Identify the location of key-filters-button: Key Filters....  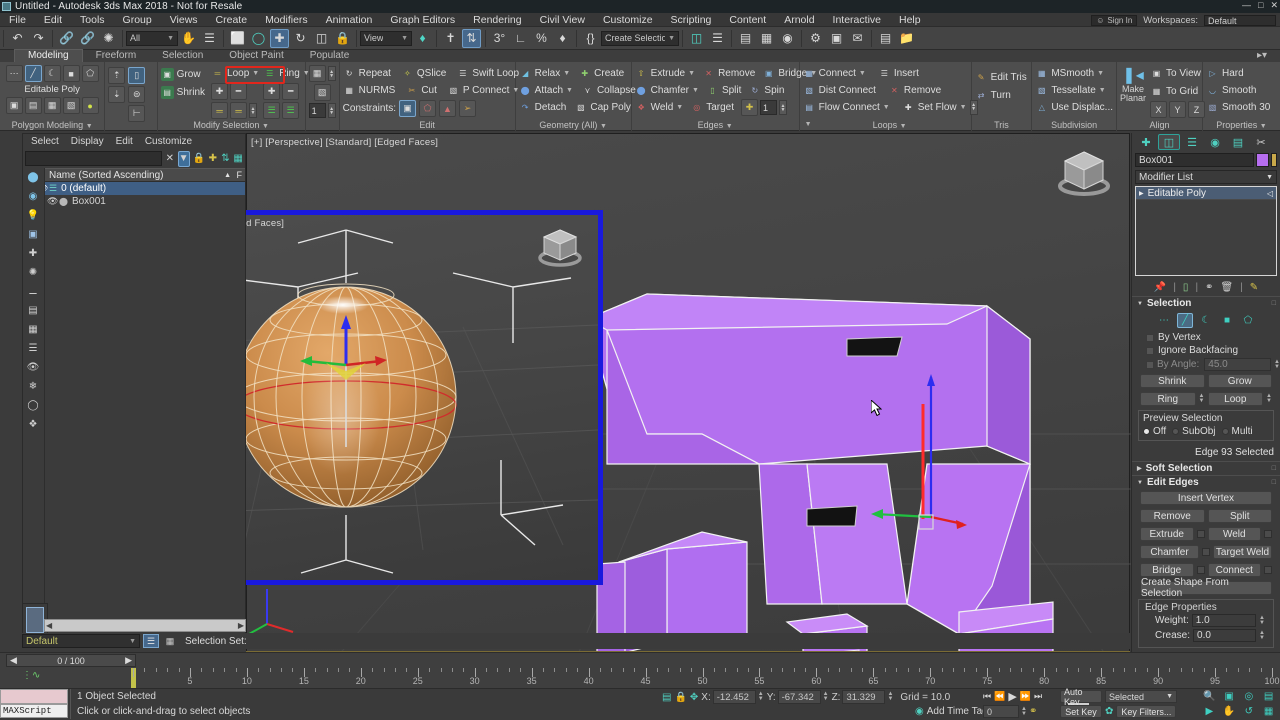
(1146, 711).